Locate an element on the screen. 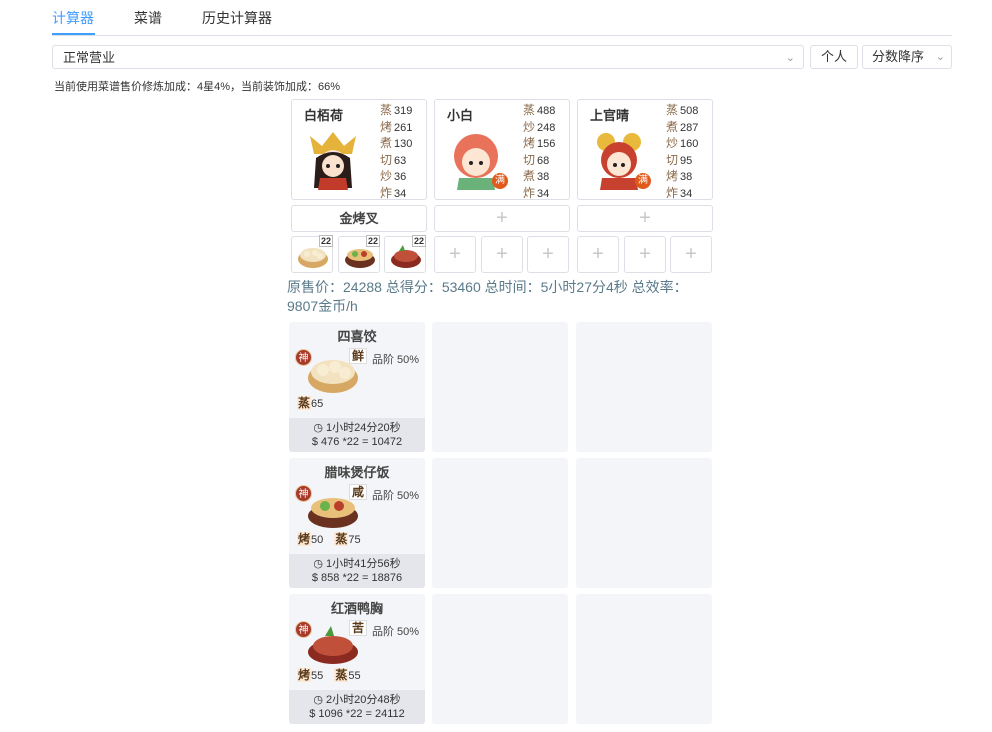 The width and height of the screenshot is (992, 732). recipe-price: $ 858 *22 = 18876 is located at coordinates (357, 578).